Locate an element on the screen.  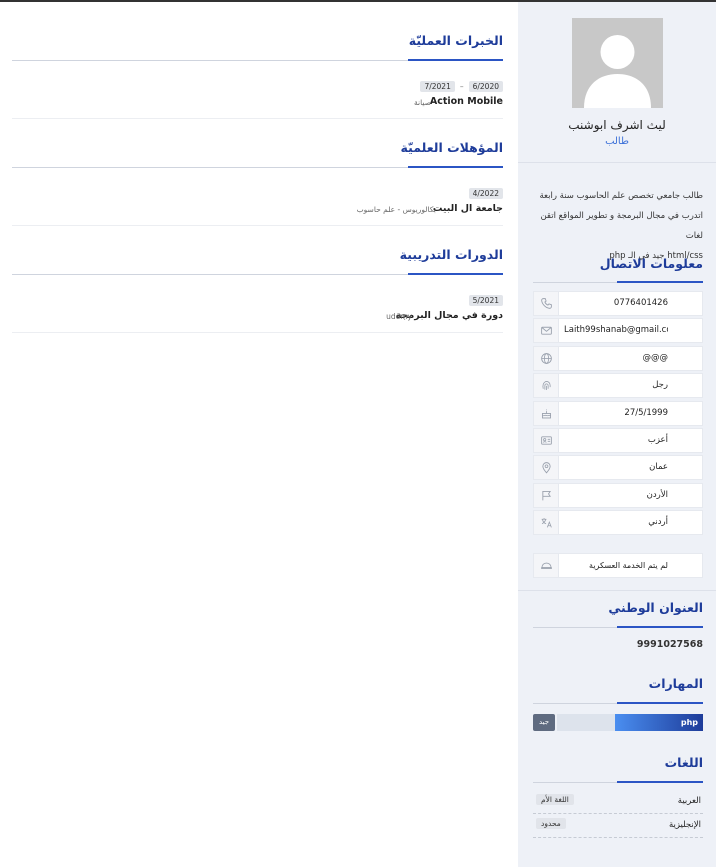
email-icon is located at coordinates (546, 331).